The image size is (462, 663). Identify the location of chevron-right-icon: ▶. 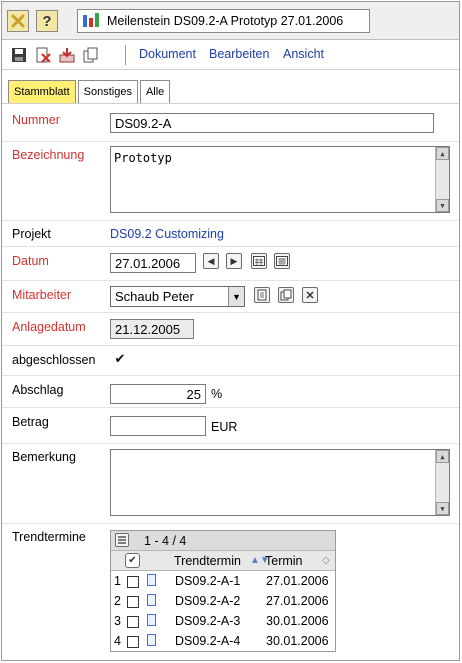
(234, 260).